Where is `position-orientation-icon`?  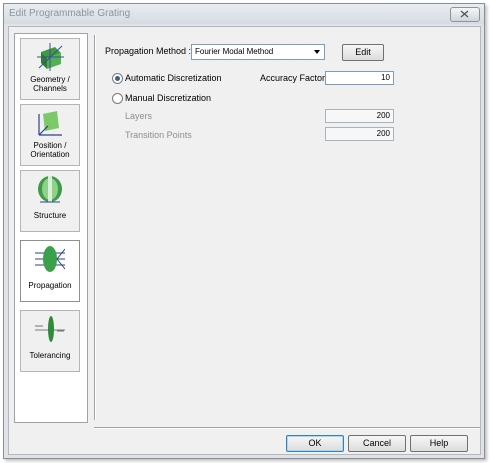 position-orientation-icon is located at coordinates (50, 123).